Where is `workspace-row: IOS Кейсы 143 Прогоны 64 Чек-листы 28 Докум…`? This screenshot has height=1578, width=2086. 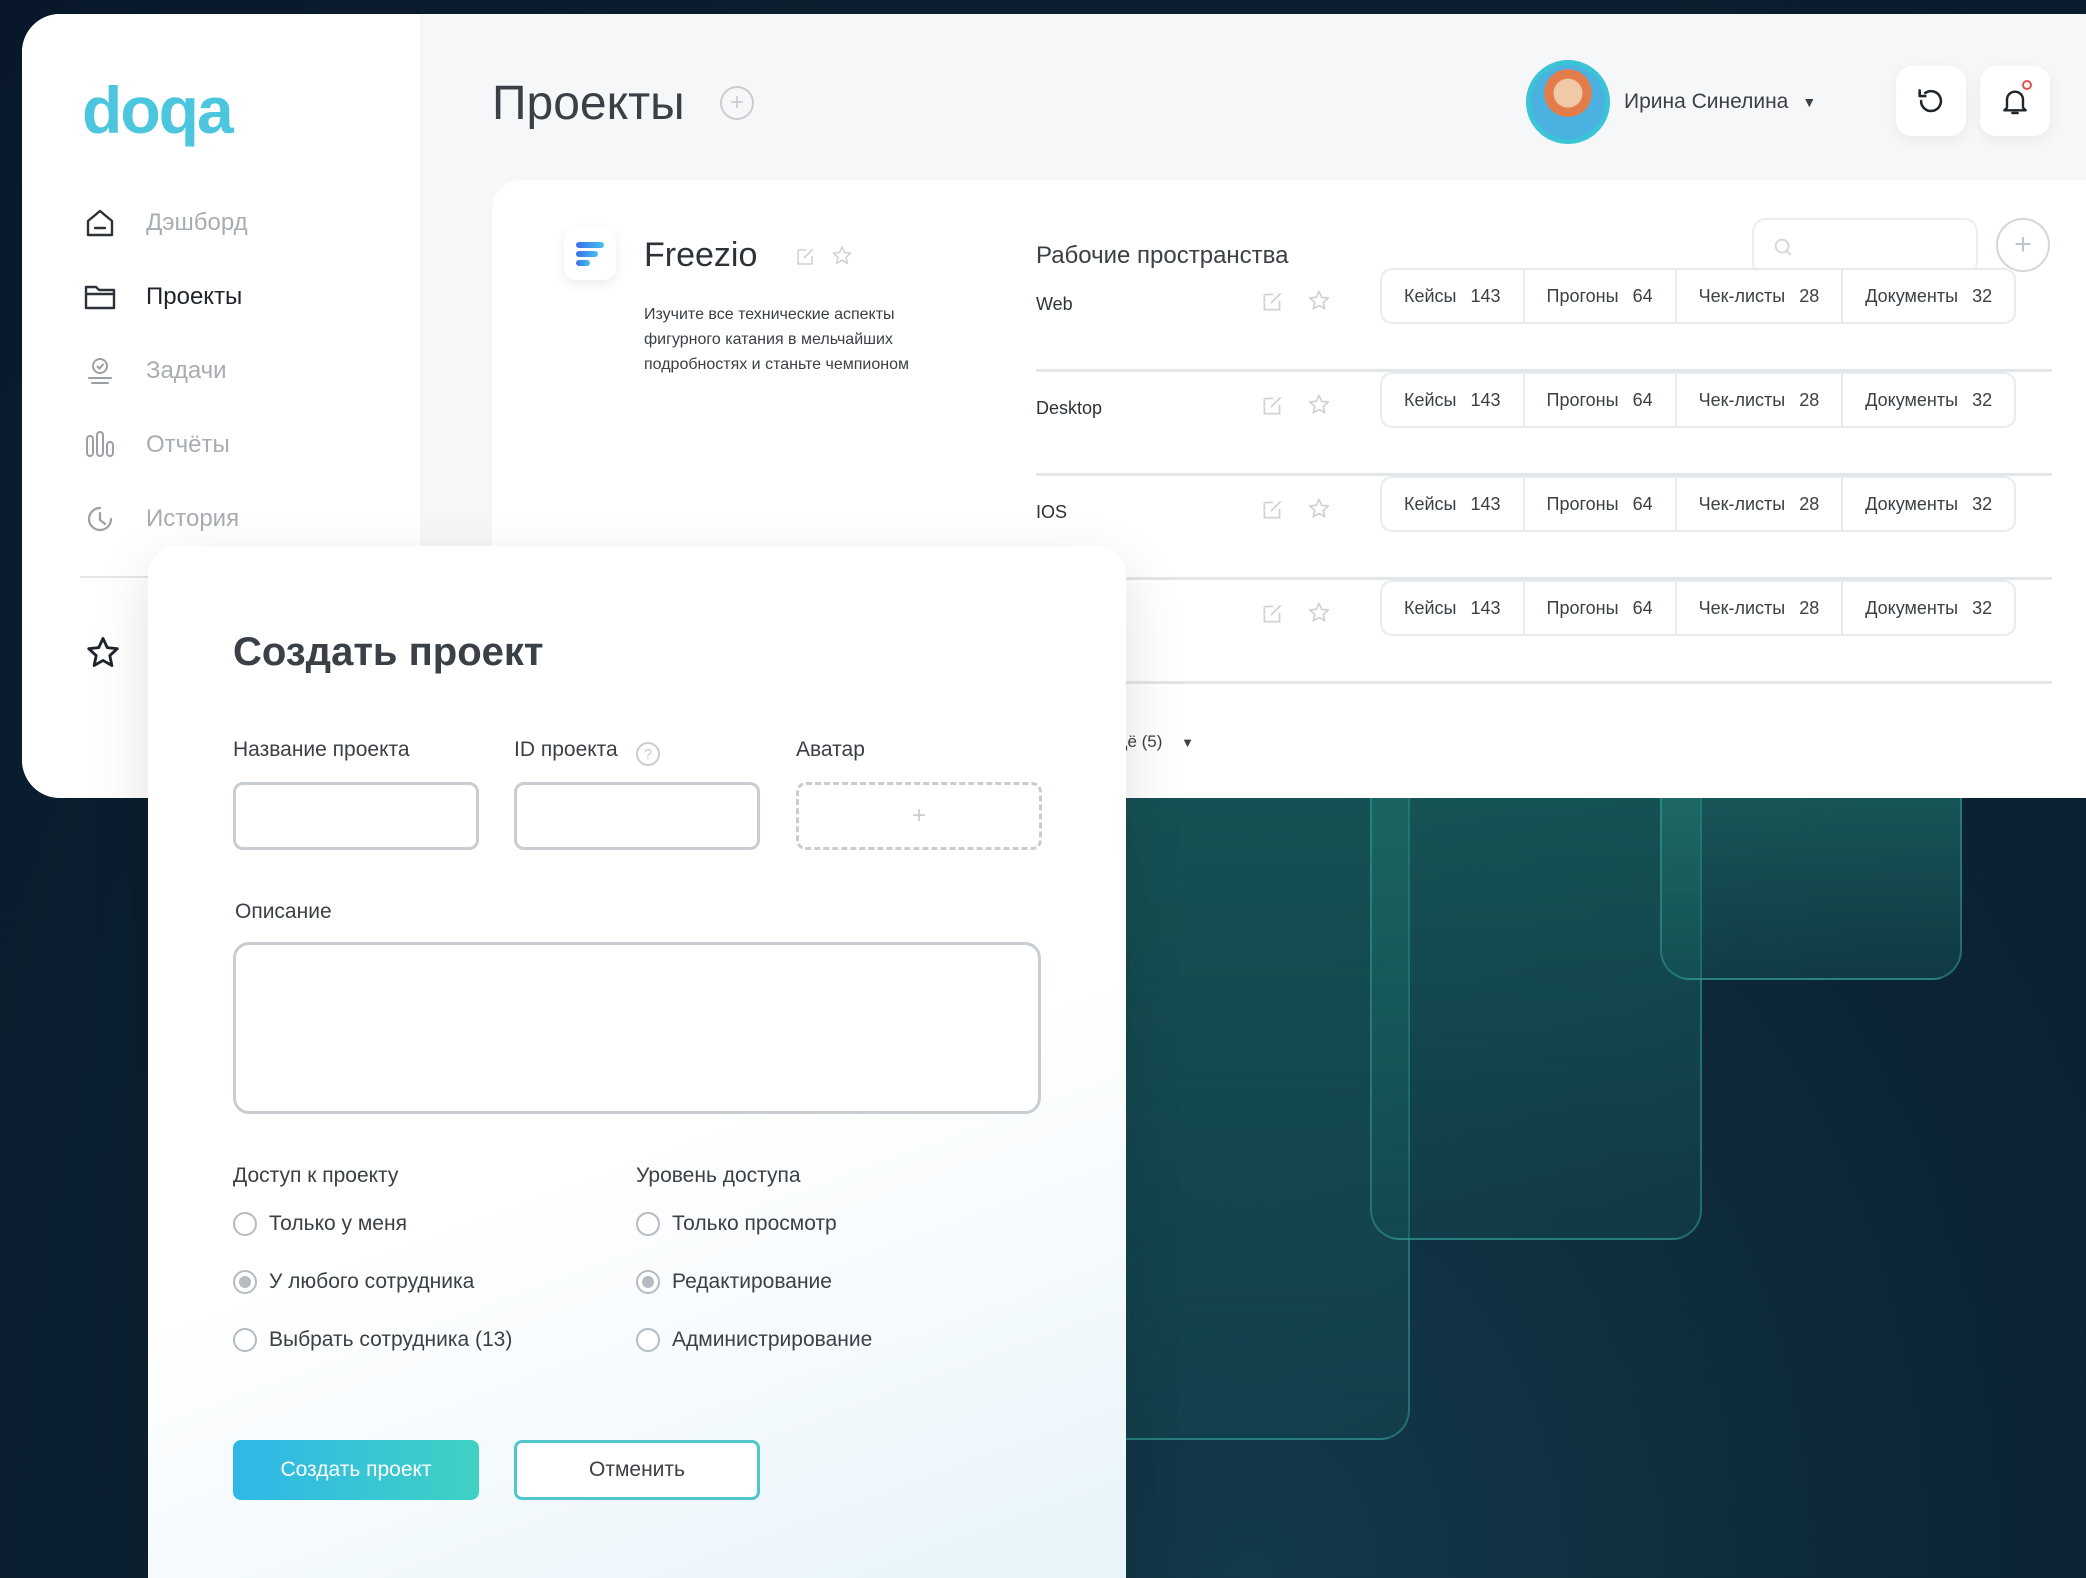
workspace-row: IOS Кейсы 143 Прогоны 64 Чек-листы 28 Докум… is located at coordinates (1544, 528).